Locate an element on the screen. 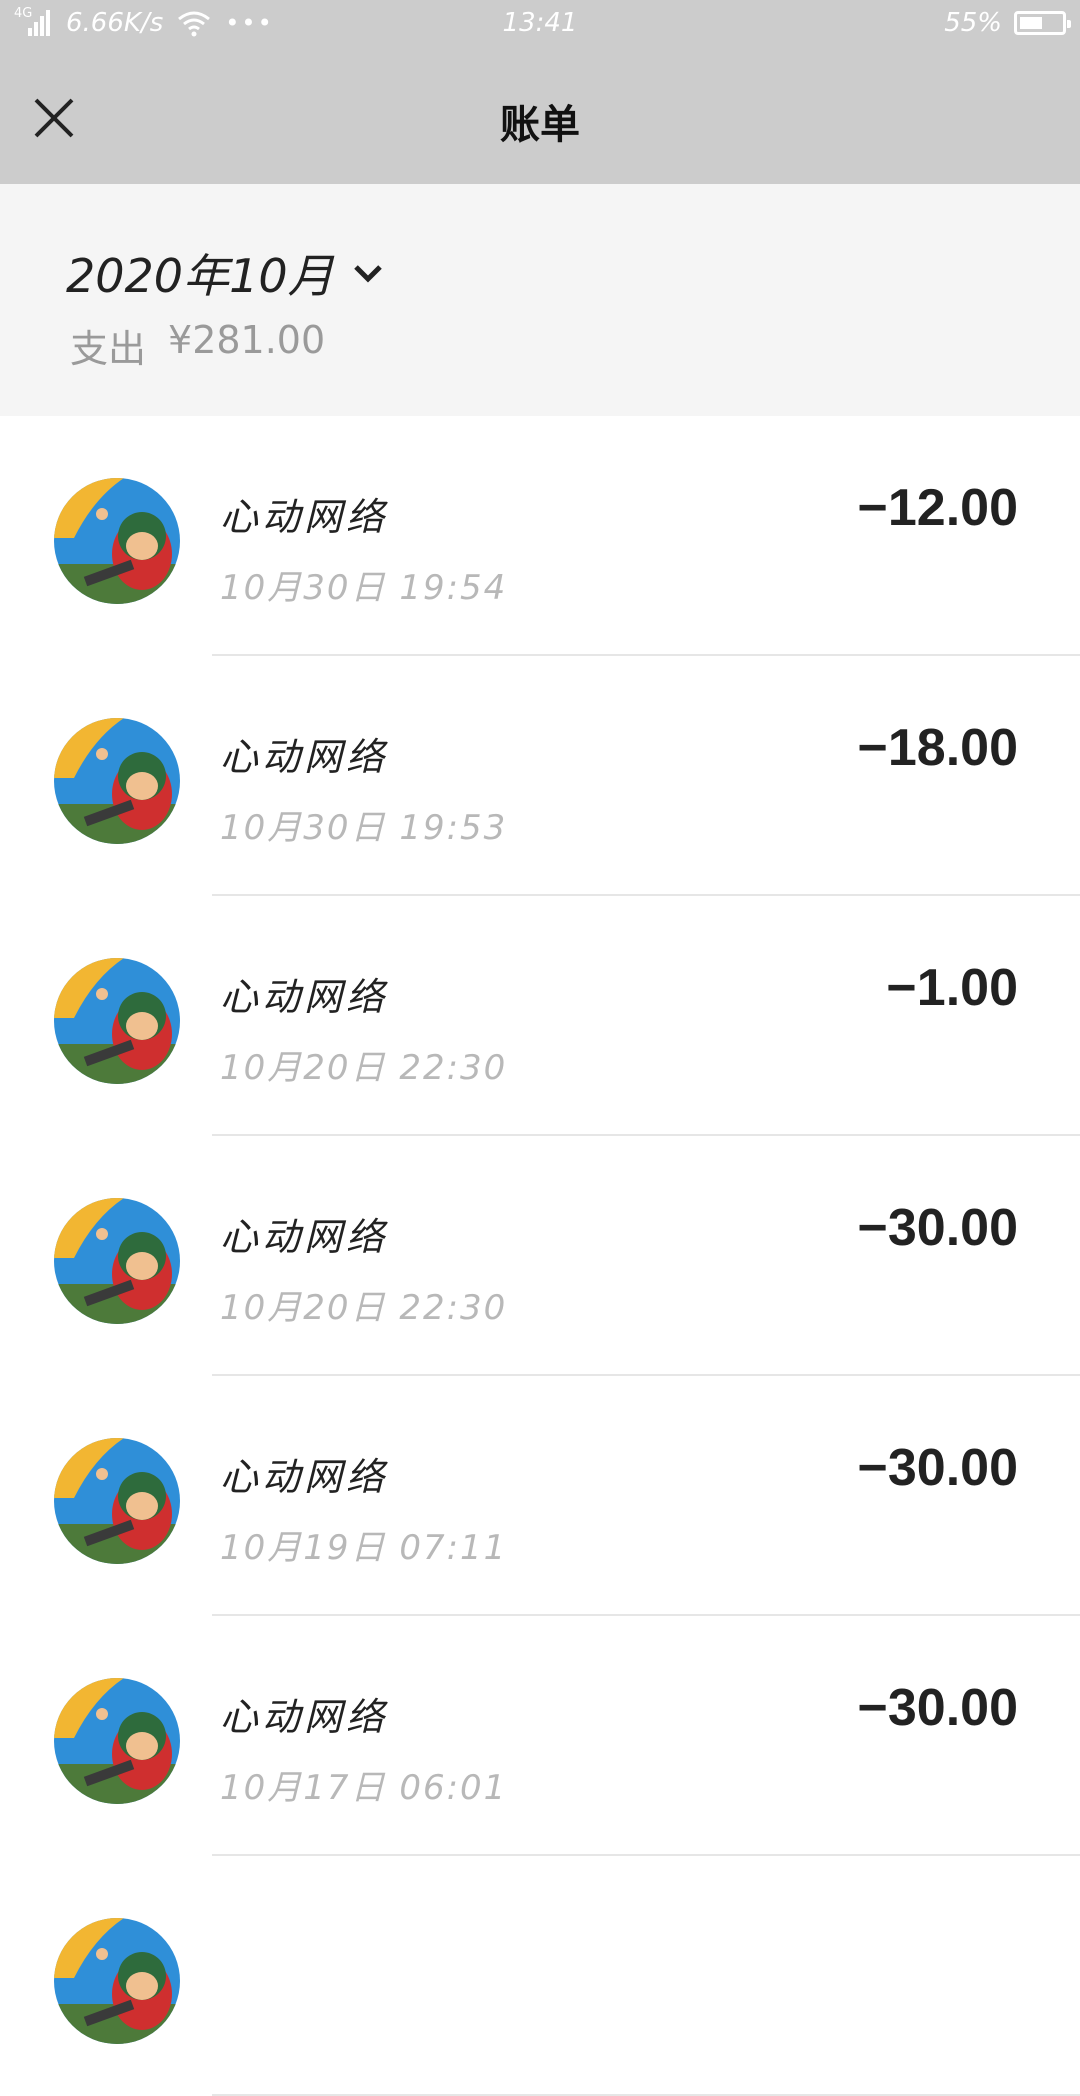 The width and height of the screenshot is (1080, 2096). spending-label: 支出 is located at coordinates (108, 349).